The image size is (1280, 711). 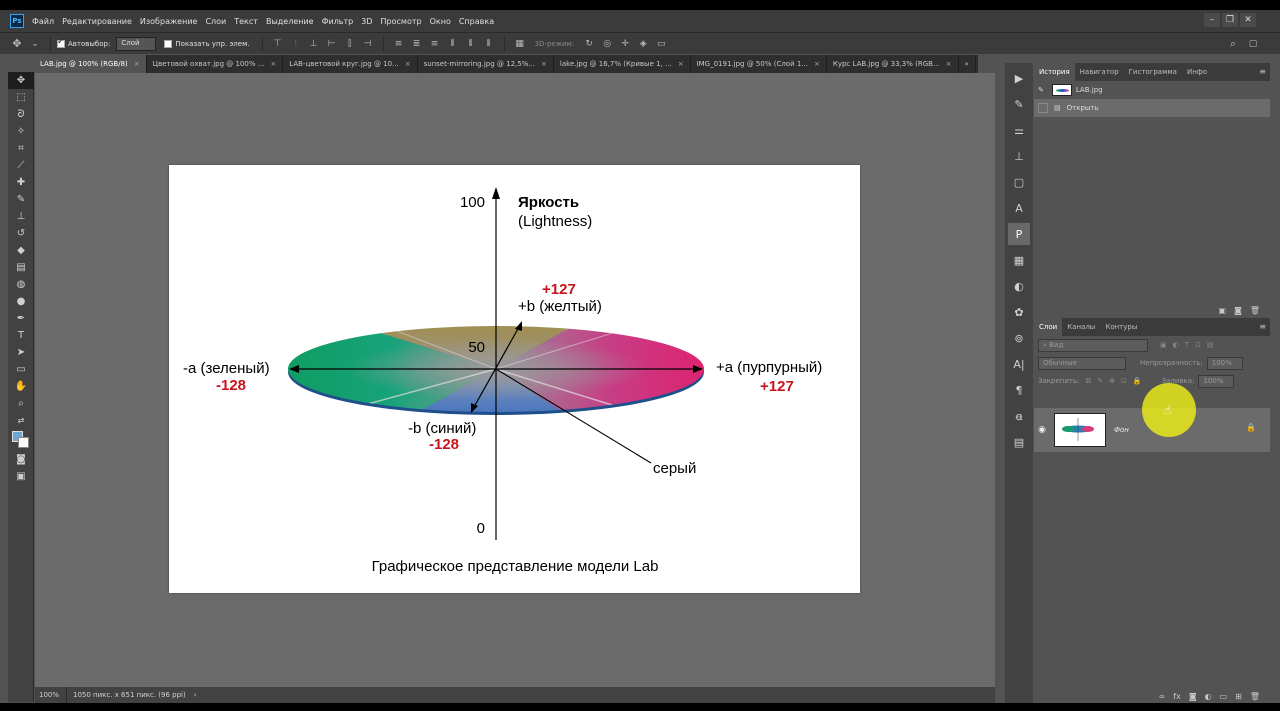 What do you see at coordinates (21, 403) in the screenshot?
I see `zoom-tool-icon: ⌕` at bounding box center [21, 403].